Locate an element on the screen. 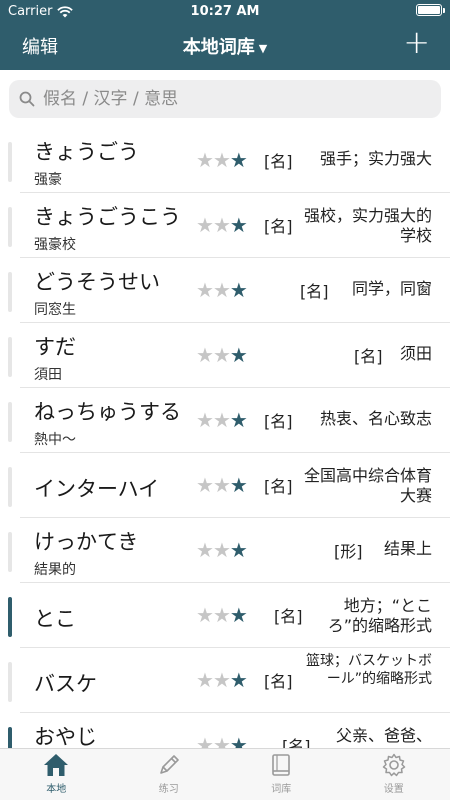  word-kanji: 須田 is located at coordinates (48, 375).